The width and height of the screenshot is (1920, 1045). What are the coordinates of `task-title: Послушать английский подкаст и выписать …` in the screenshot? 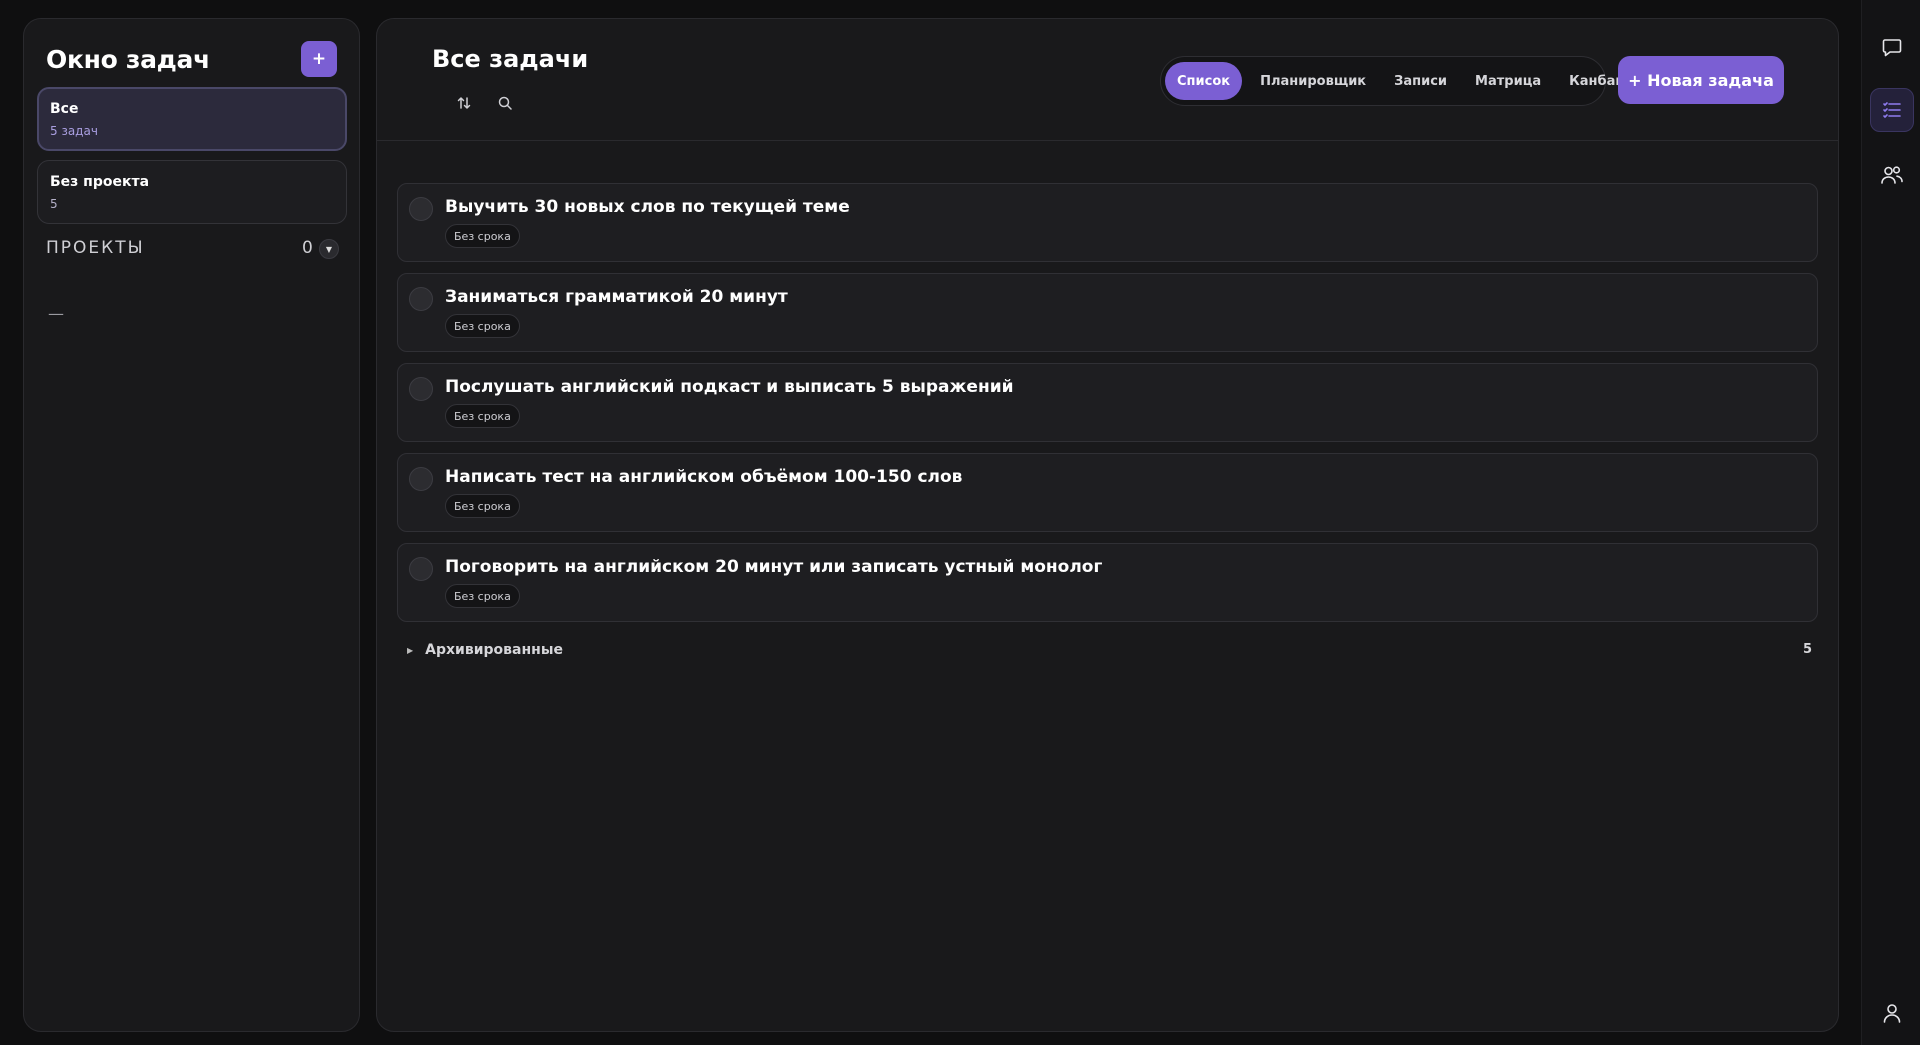 It's located at (729, 387).